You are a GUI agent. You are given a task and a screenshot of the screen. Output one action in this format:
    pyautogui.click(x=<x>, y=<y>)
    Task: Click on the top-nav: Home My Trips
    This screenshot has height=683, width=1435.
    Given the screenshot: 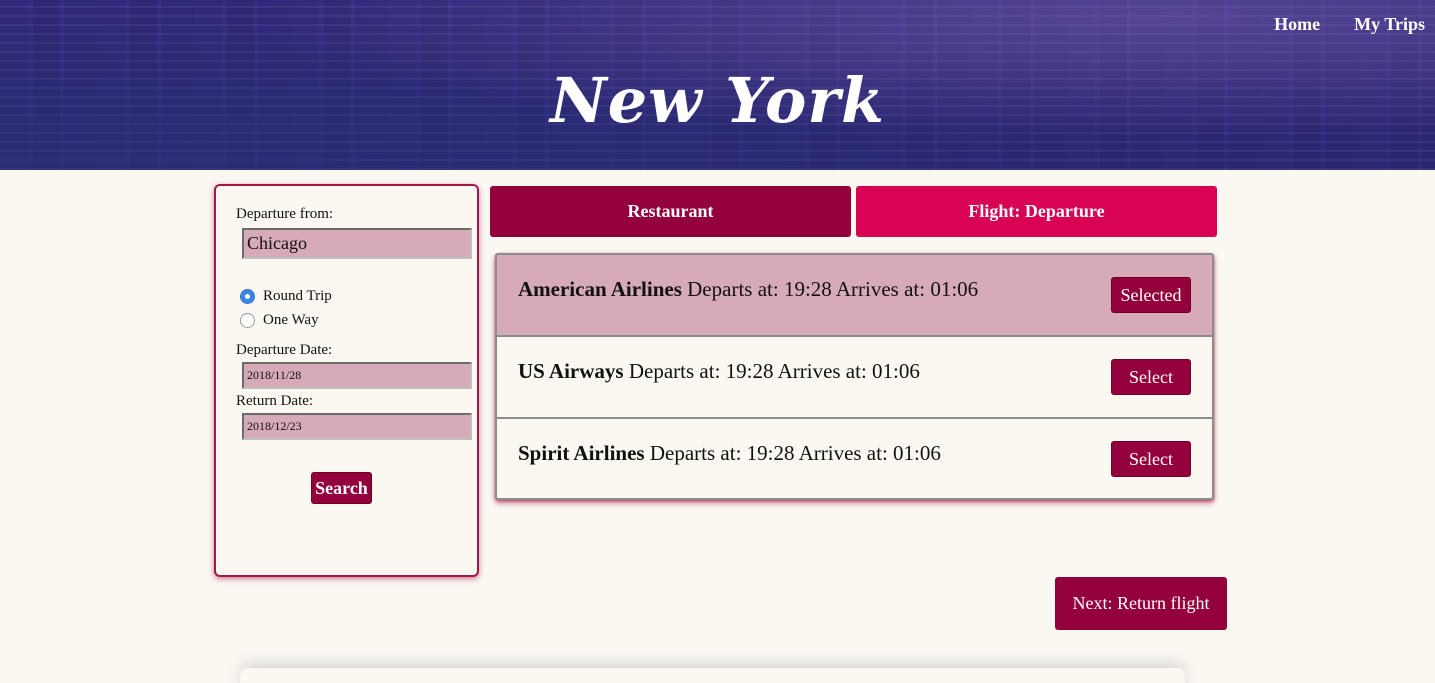 What is the action you would take?
    pyautogui.click(x=1349, y=24)
    